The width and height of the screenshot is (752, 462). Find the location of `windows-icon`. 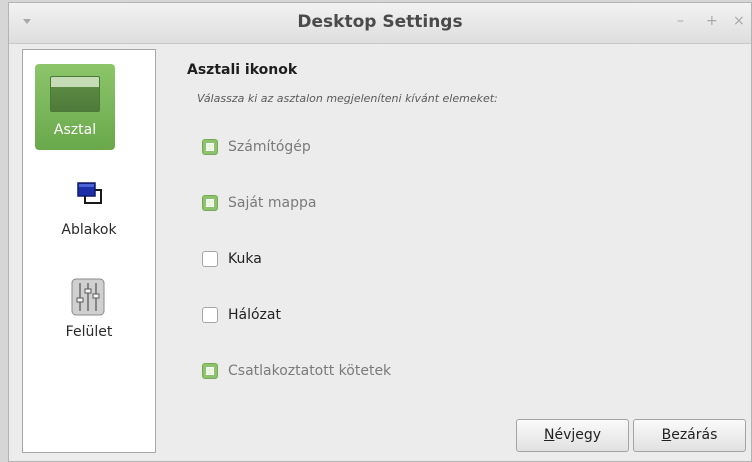

windows-icon is located at coordinates (89, 193).